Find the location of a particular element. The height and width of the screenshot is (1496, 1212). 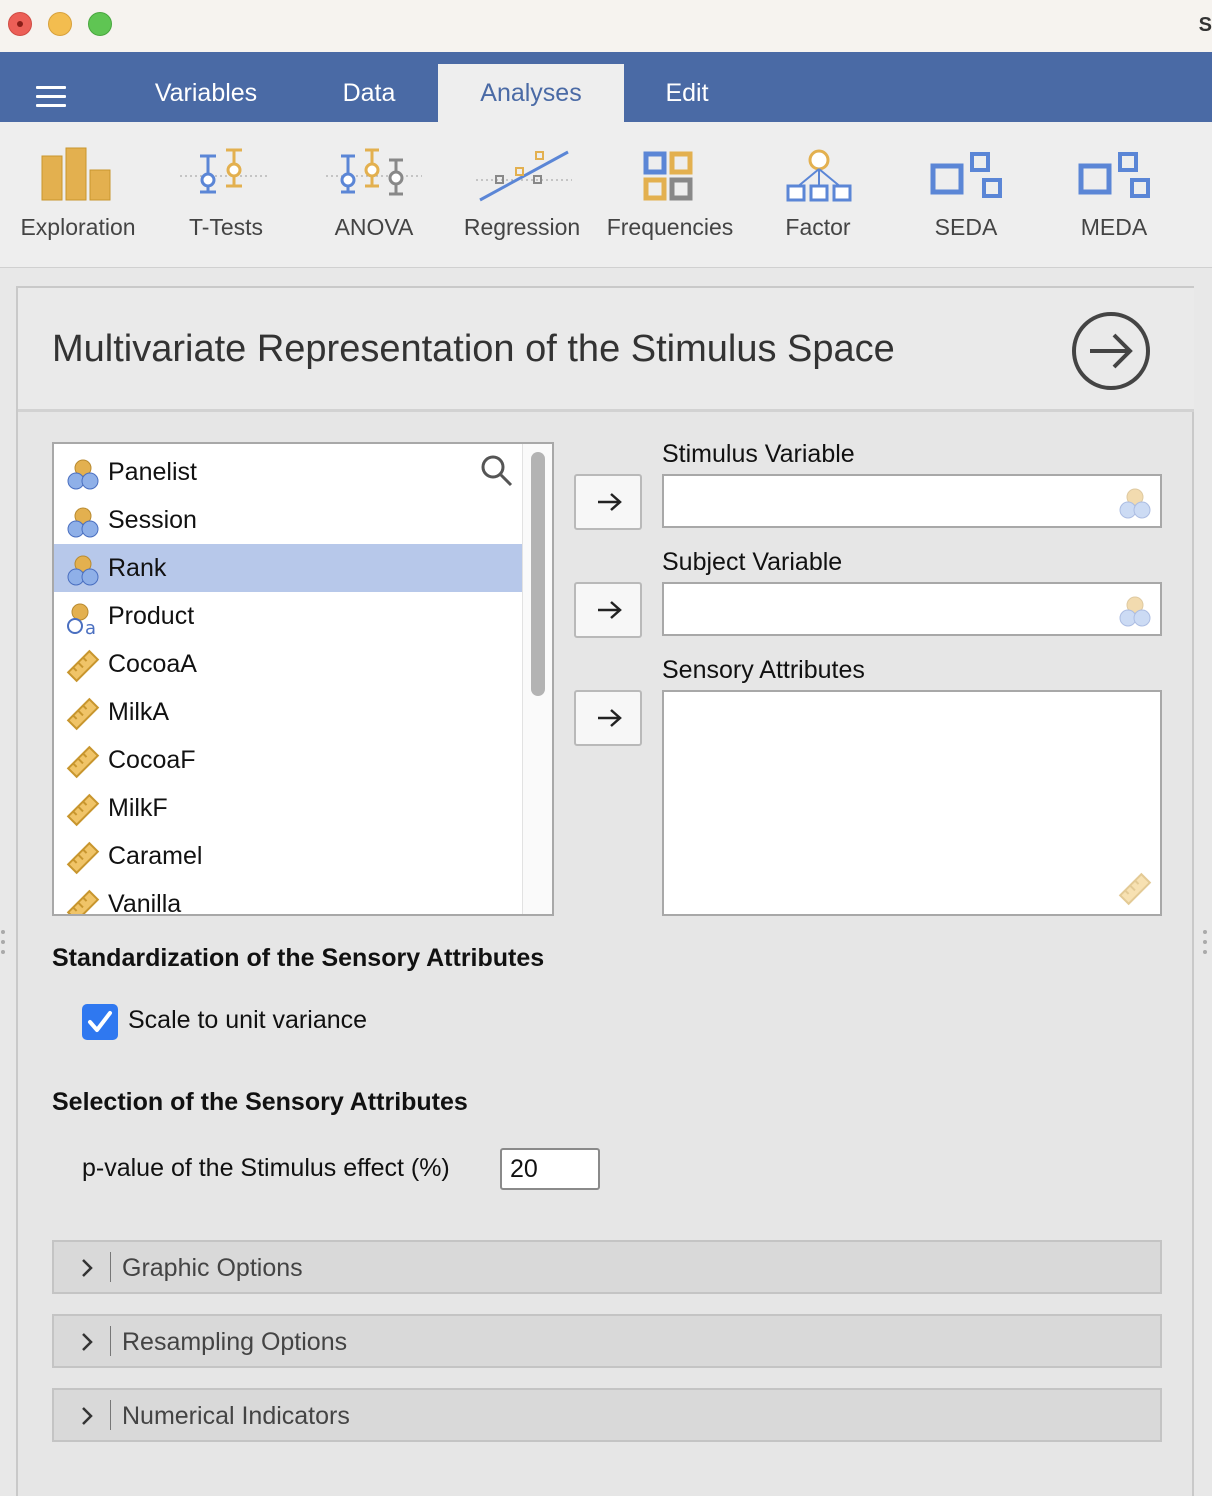

sensory-attributes-label: Sensory Attributes is located at coordinates (763, 670).